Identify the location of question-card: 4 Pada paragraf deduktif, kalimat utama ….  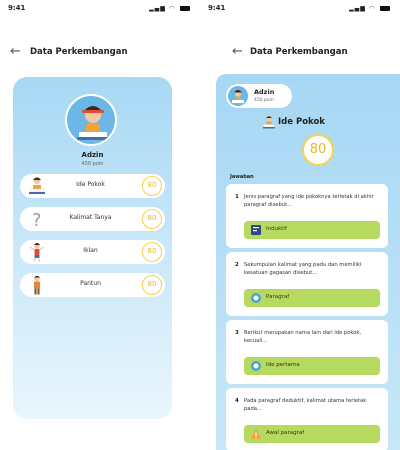
(307, 419).